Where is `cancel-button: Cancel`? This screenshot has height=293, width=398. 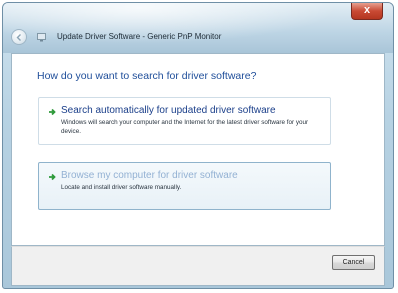
cancel-button: Cancel is located at coordinates (353, 262).